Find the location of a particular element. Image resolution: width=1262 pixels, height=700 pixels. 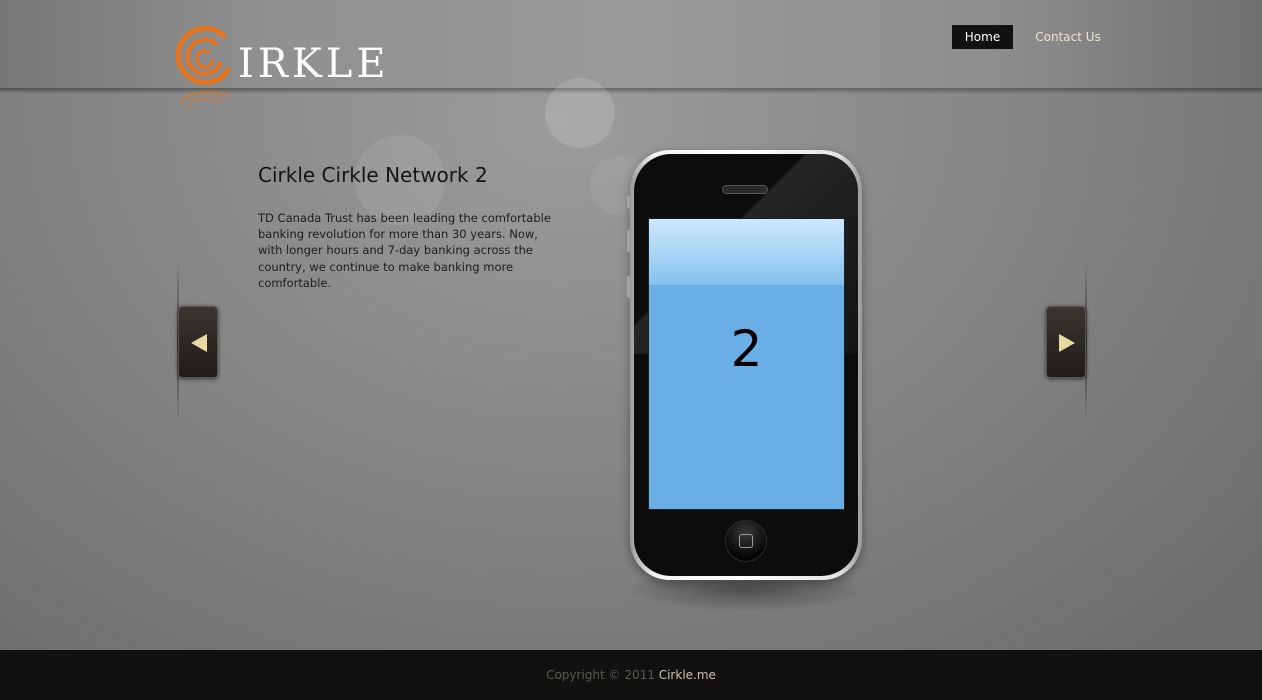

nav-contact-link: Contact Us is located at coordinates (1068, 37).